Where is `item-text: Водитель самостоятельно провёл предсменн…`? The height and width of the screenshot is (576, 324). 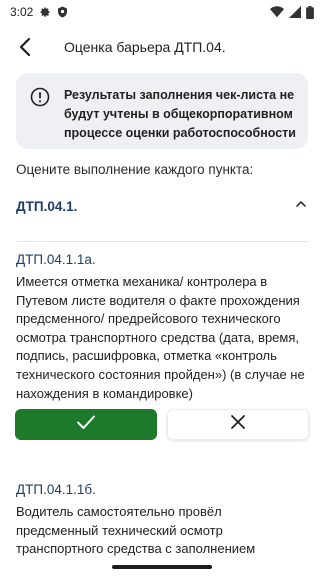
item-text: Водитель самостоятельно провёл предсменн… is located at coordinates (136, 530).